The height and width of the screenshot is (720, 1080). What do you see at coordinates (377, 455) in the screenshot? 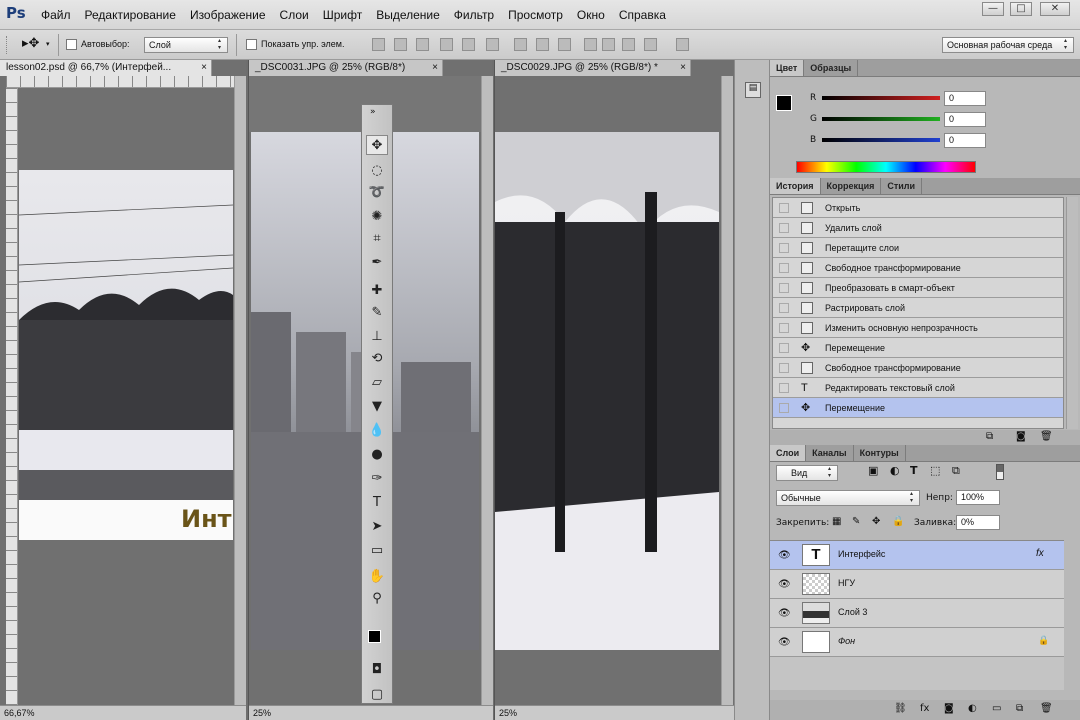
I see `dodge-tool-icon: ●` at bounding box center [377, 455].